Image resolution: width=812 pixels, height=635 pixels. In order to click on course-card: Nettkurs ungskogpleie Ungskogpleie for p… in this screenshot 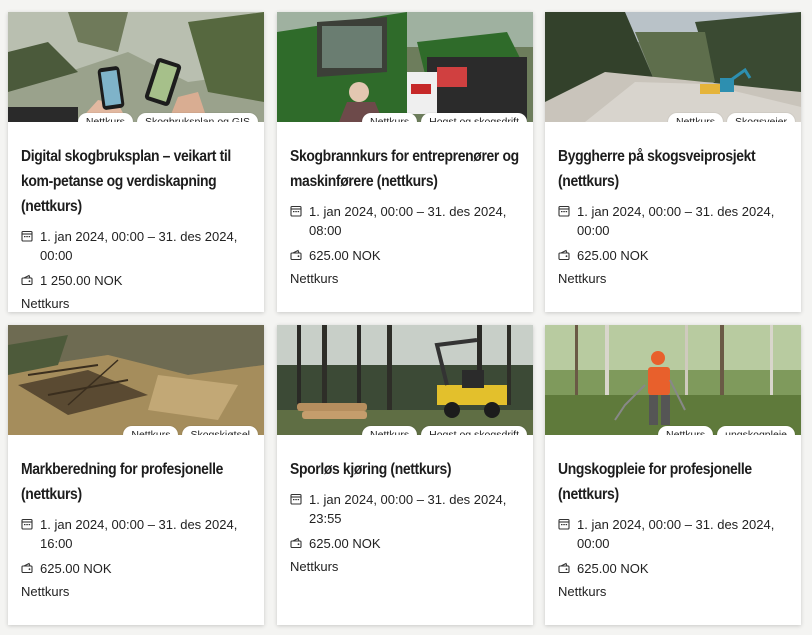, I will do `click(673, 475)`.